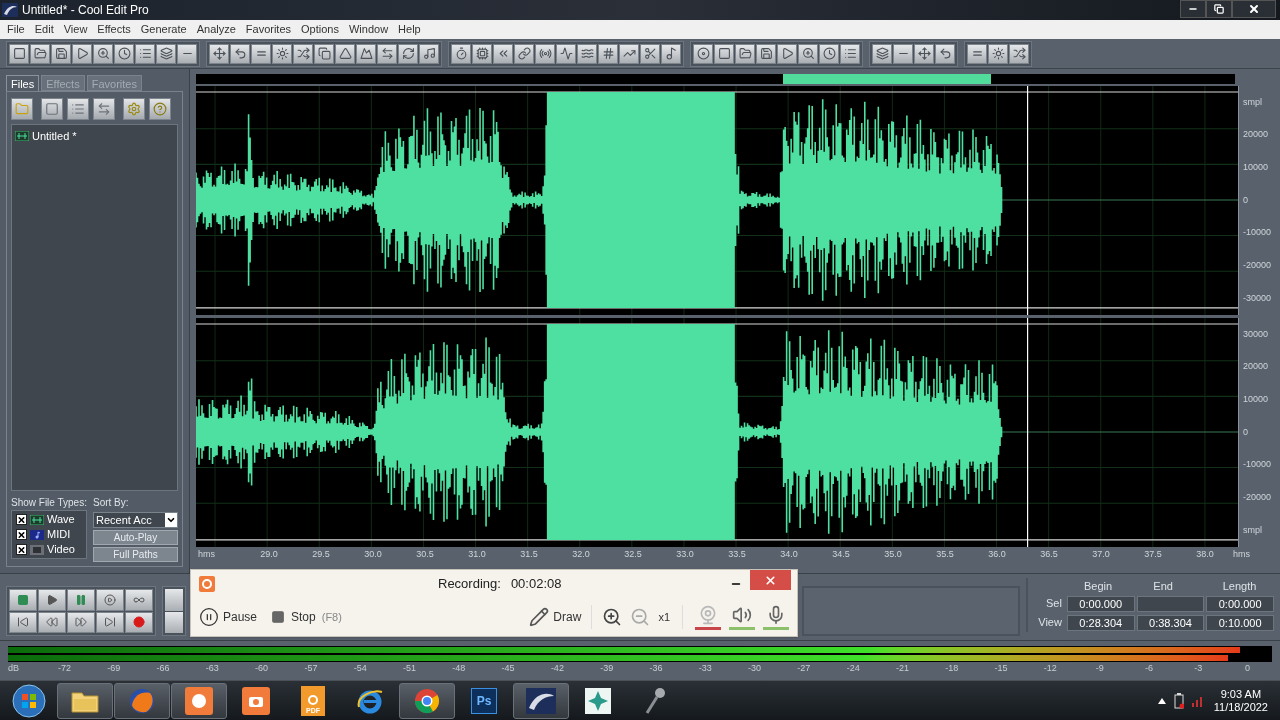 This screenshot has width=1280, height=720. I want to click on menu-item: Favorites, so click(268, 29).